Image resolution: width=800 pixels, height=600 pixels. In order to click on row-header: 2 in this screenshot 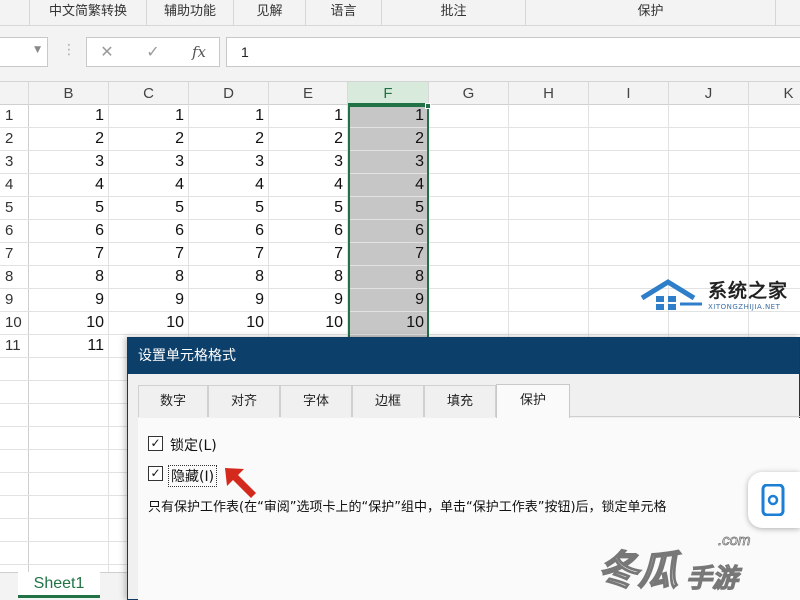, I will do `click(14, 139)`.